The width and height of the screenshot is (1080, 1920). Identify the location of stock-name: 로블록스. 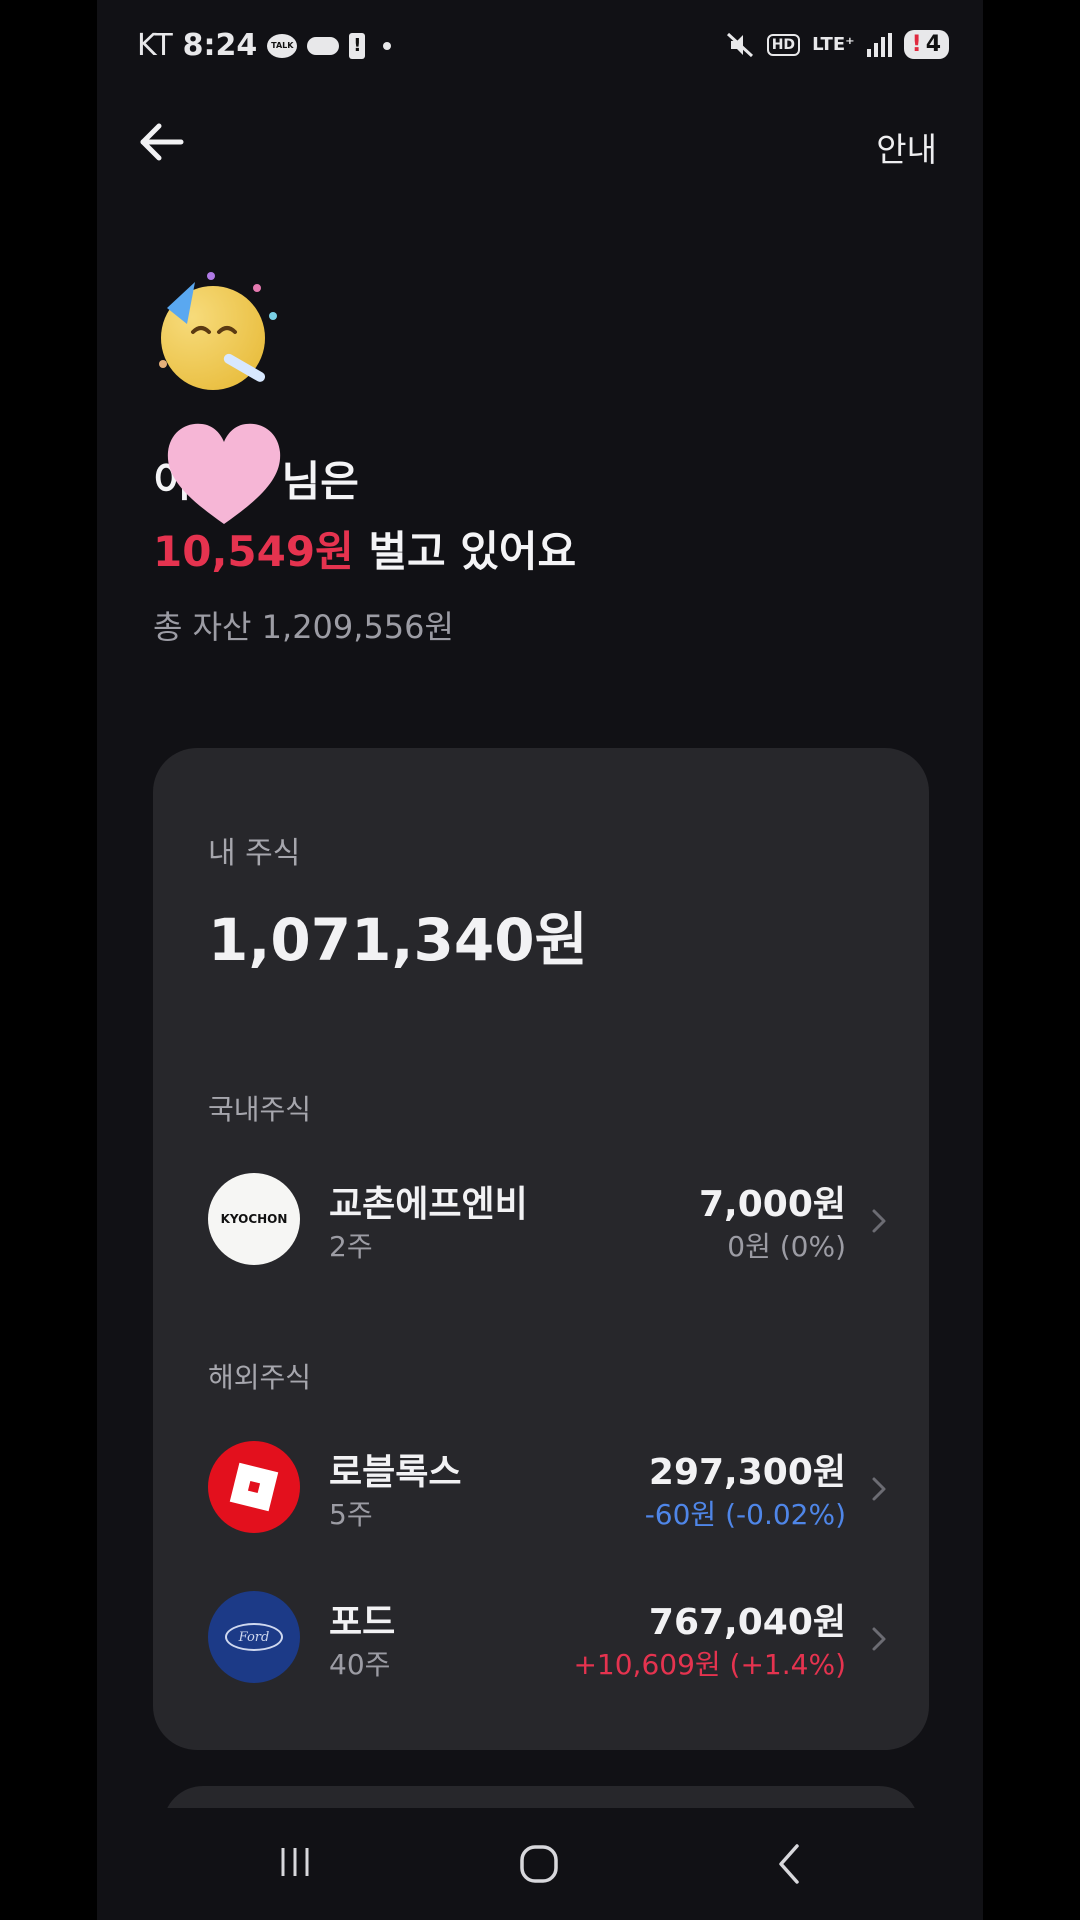
(395, 1472).